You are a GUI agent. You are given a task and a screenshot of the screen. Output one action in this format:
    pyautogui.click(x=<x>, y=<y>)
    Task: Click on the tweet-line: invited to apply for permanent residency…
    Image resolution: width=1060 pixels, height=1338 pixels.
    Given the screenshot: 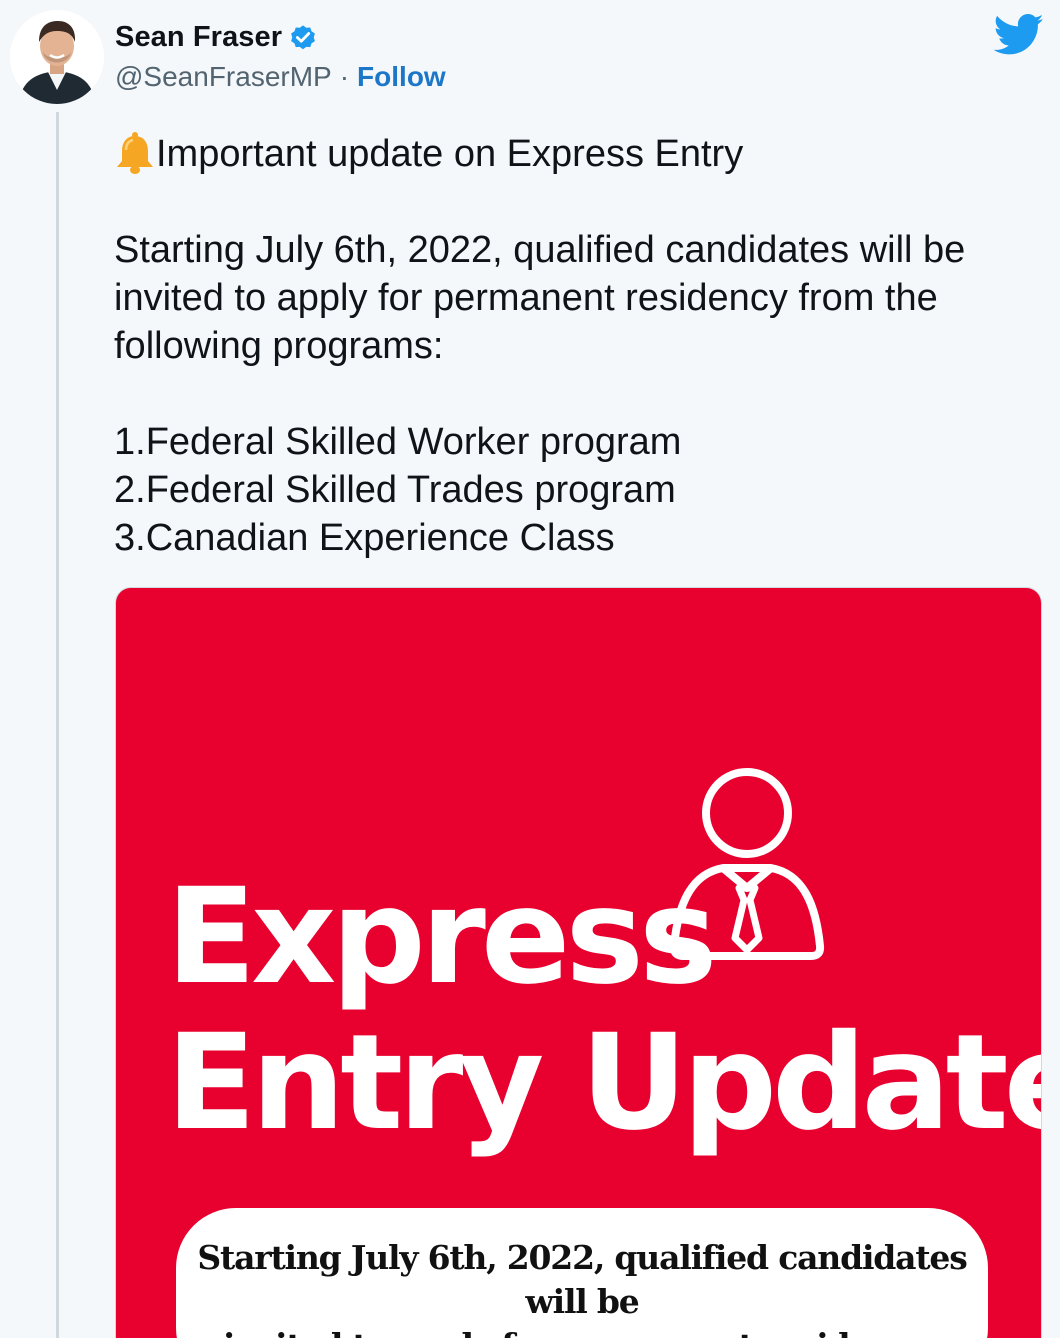 What is the action you would take?
    pyautogui.click(x=526, y=298)
    